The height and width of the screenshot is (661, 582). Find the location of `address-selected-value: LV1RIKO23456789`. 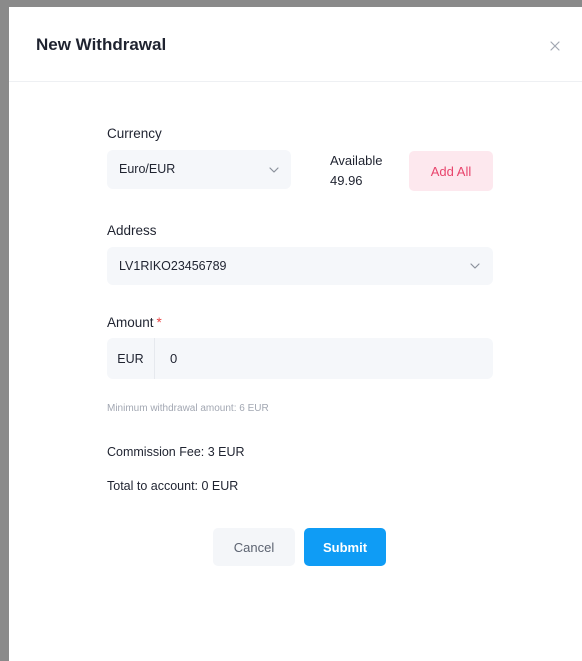

address-selected-value: LV1RIKO23456789 is located at coordinates (173, 266).